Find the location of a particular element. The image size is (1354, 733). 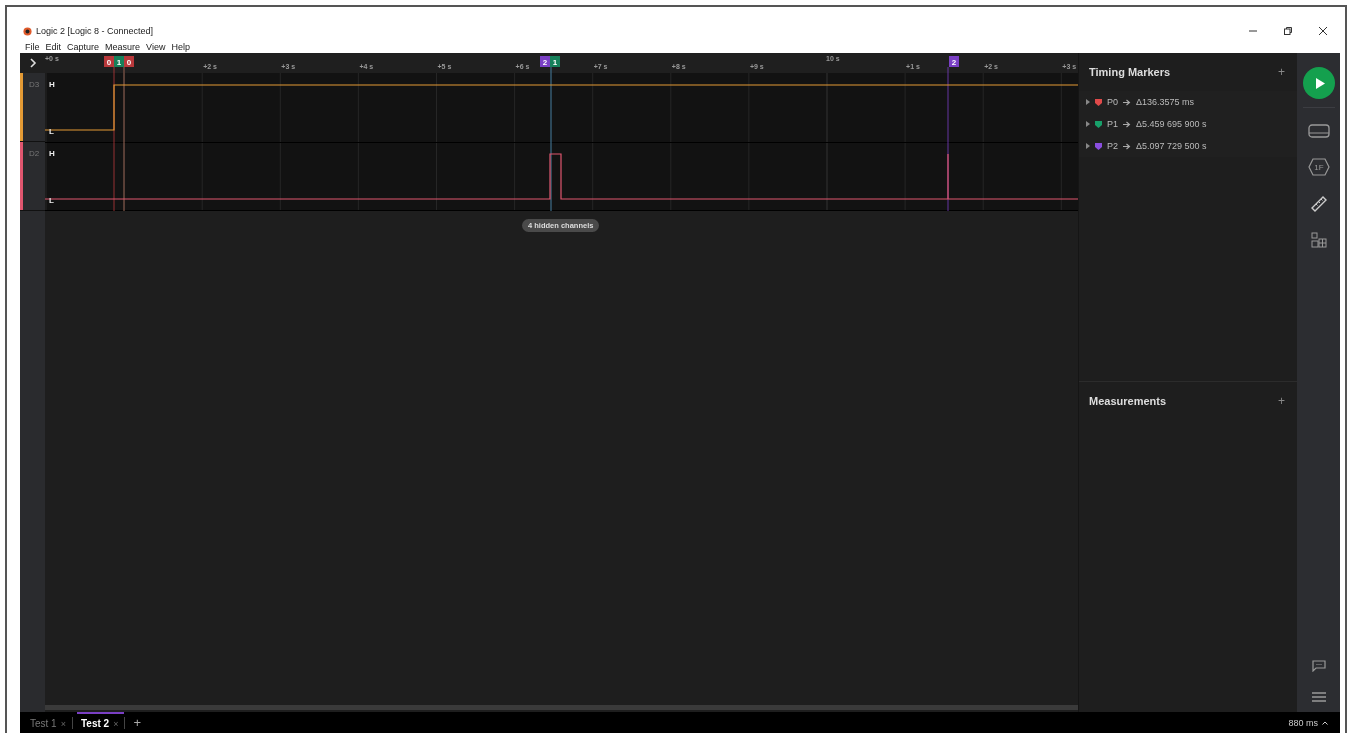

horizontal-scrollbar is located at coordinates (561, 707).